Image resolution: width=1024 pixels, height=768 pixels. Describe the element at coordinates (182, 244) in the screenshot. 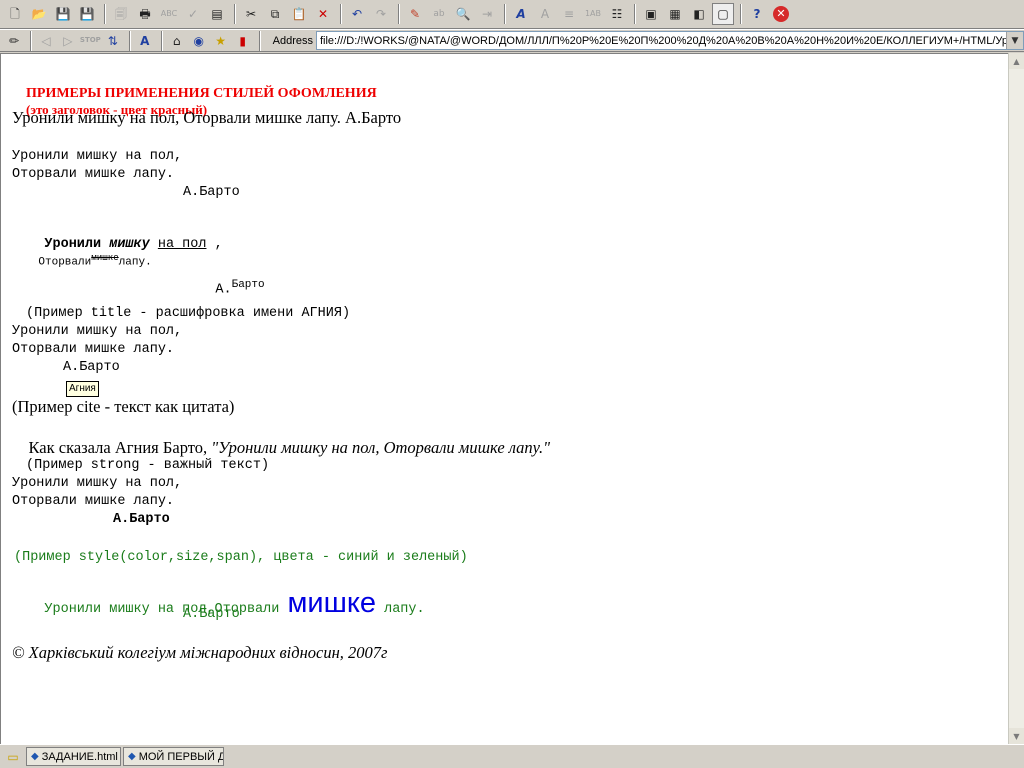

I see `styled-underline-text: на пол` at that location.